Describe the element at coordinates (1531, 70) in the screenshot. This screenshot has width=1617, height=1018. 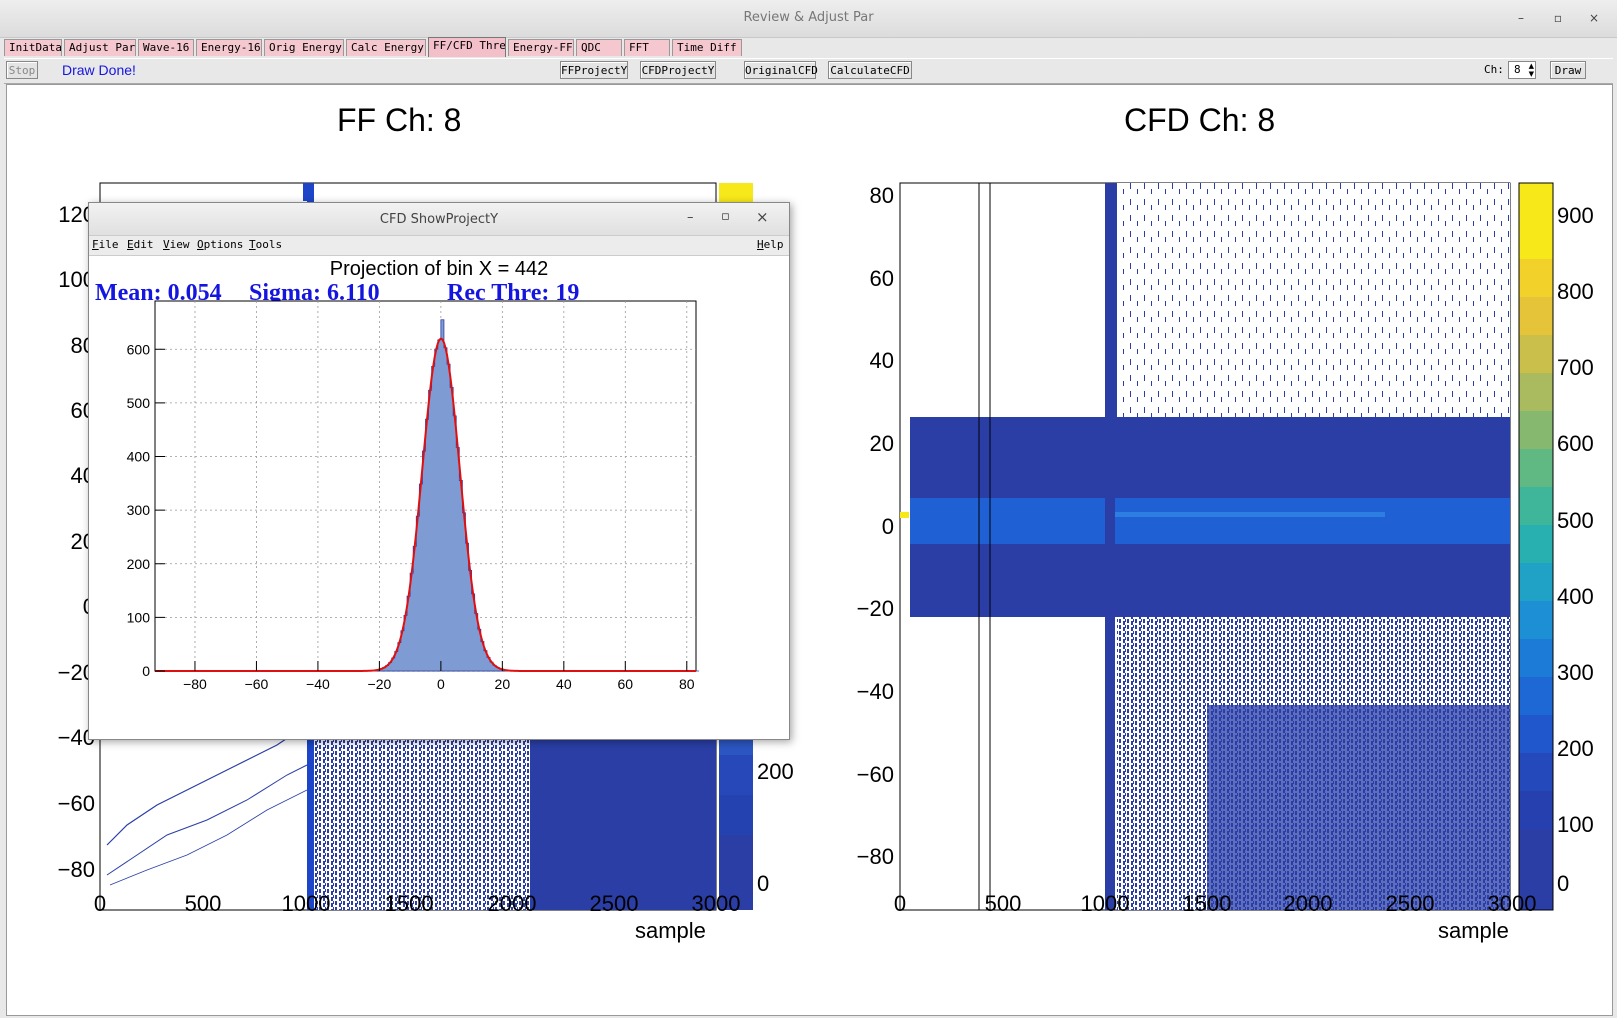
I see `spin-arrows-icon: ▲ ▼` at that location.